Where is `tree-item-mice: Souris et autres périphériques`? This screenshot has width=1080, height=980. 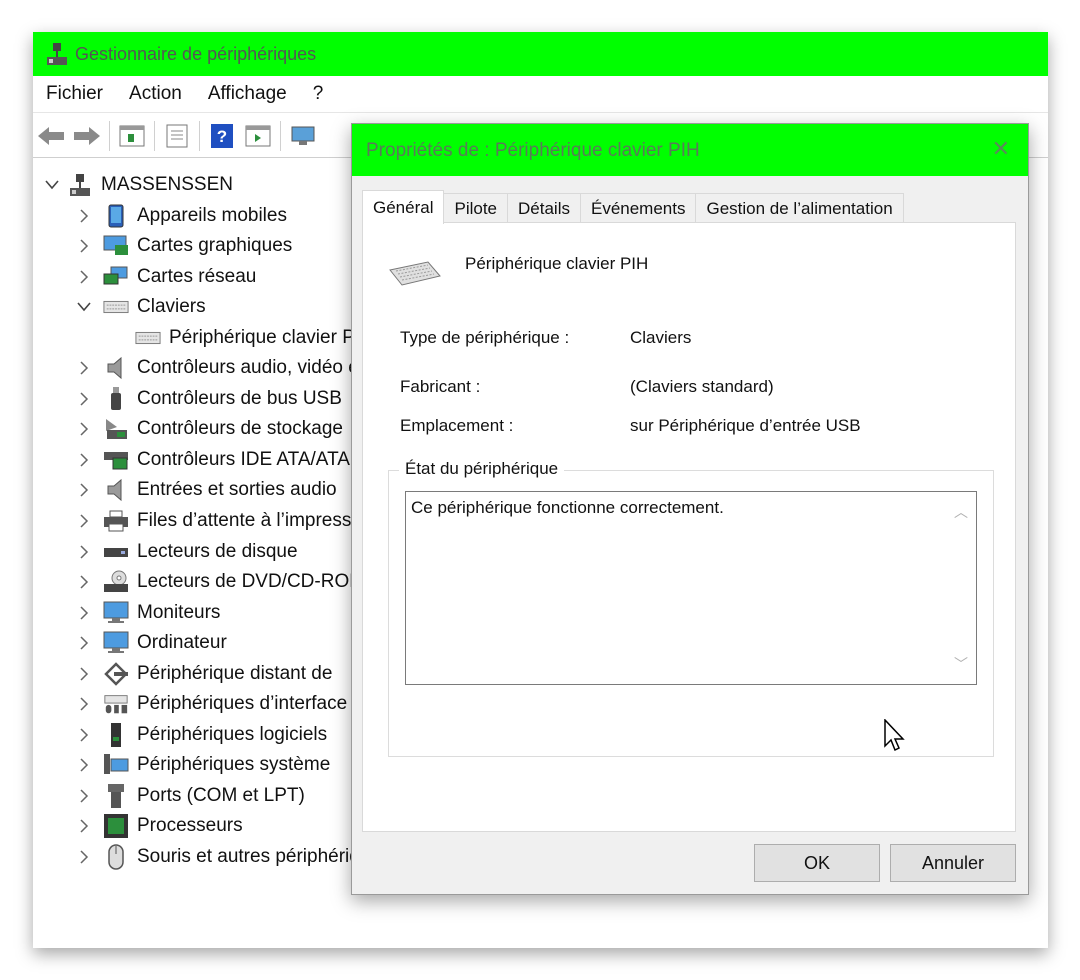 tree-item-mice: Souris et autres périphériques is located at coordinates (231, 857).